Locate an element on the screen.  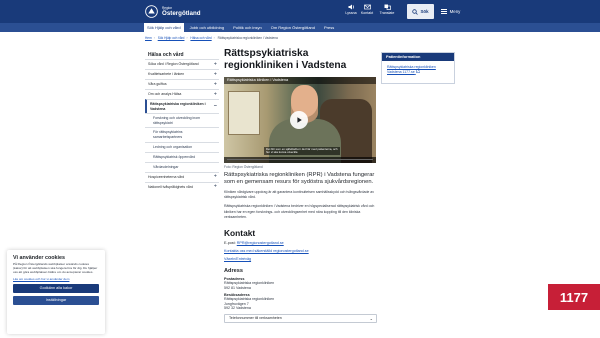
nav-om-region: Om Region Östergötland is located at coordinates (293, 27).